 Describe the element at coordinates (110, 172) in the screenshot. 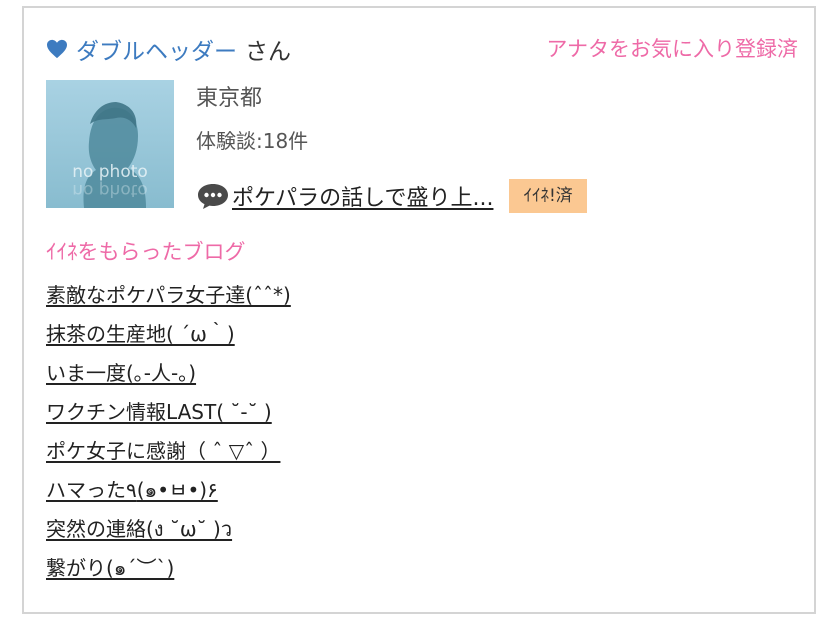

I see `no-photo-text: no photo` at that location.